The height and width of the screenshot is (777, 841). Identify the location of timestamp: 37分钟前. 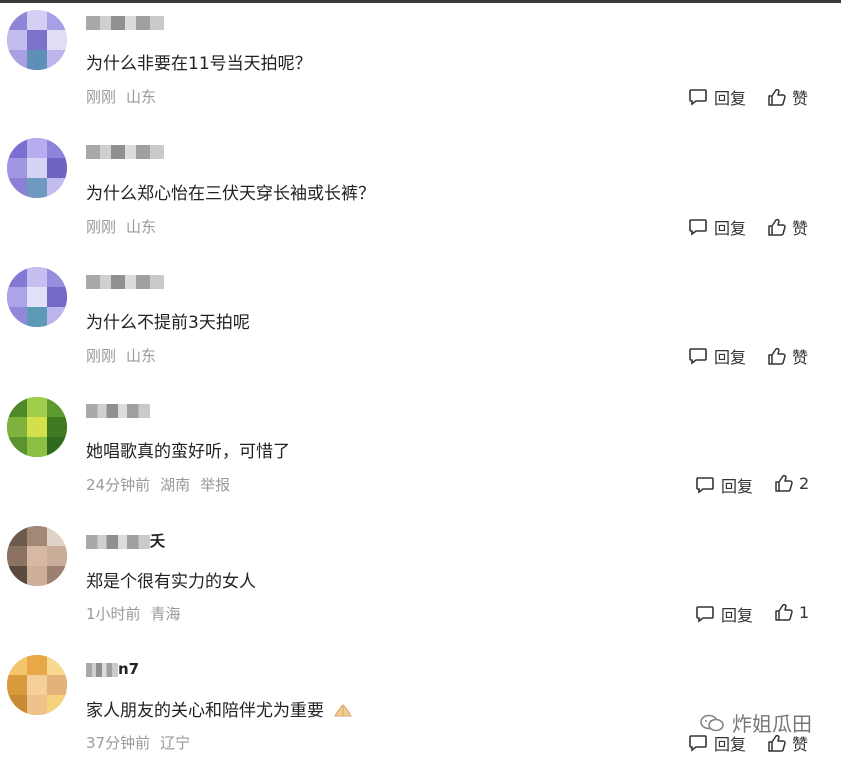
(118, 743).